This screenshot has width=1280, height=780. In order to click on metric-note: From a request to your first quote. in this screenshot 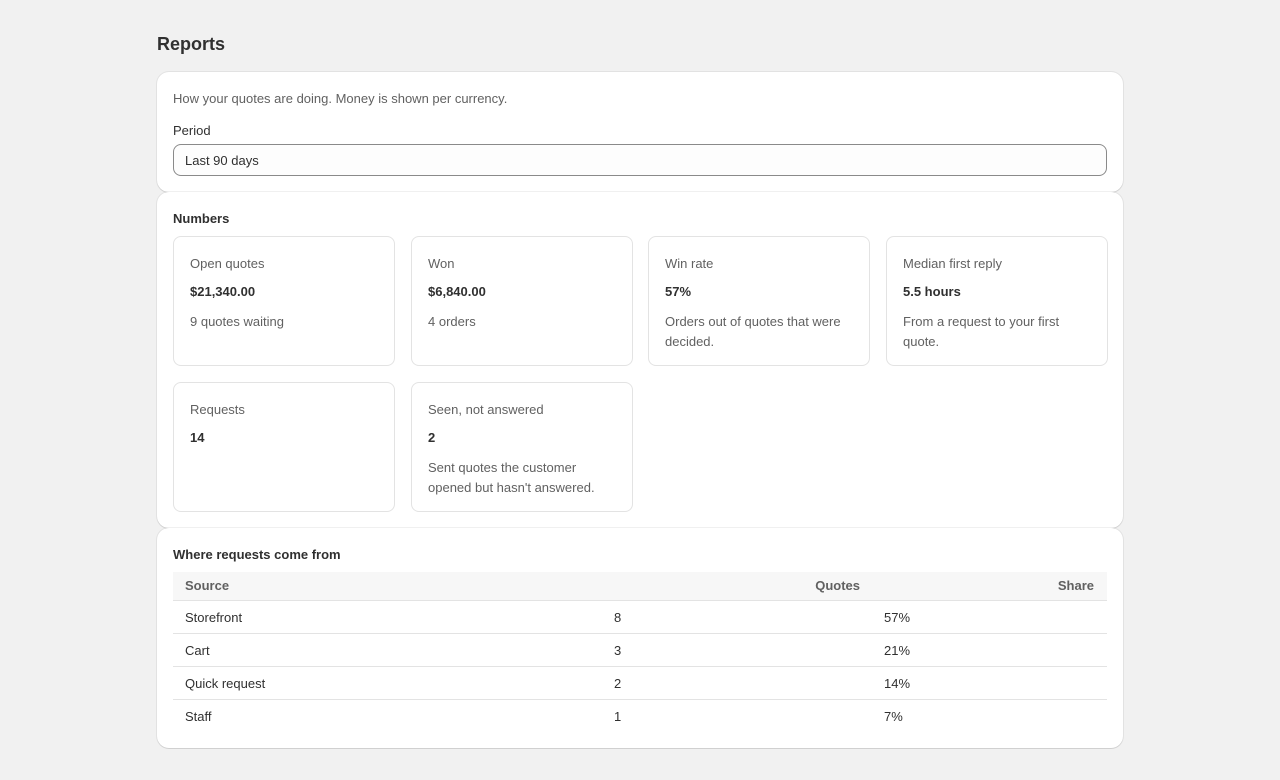, I will do `click(981, 331)`.